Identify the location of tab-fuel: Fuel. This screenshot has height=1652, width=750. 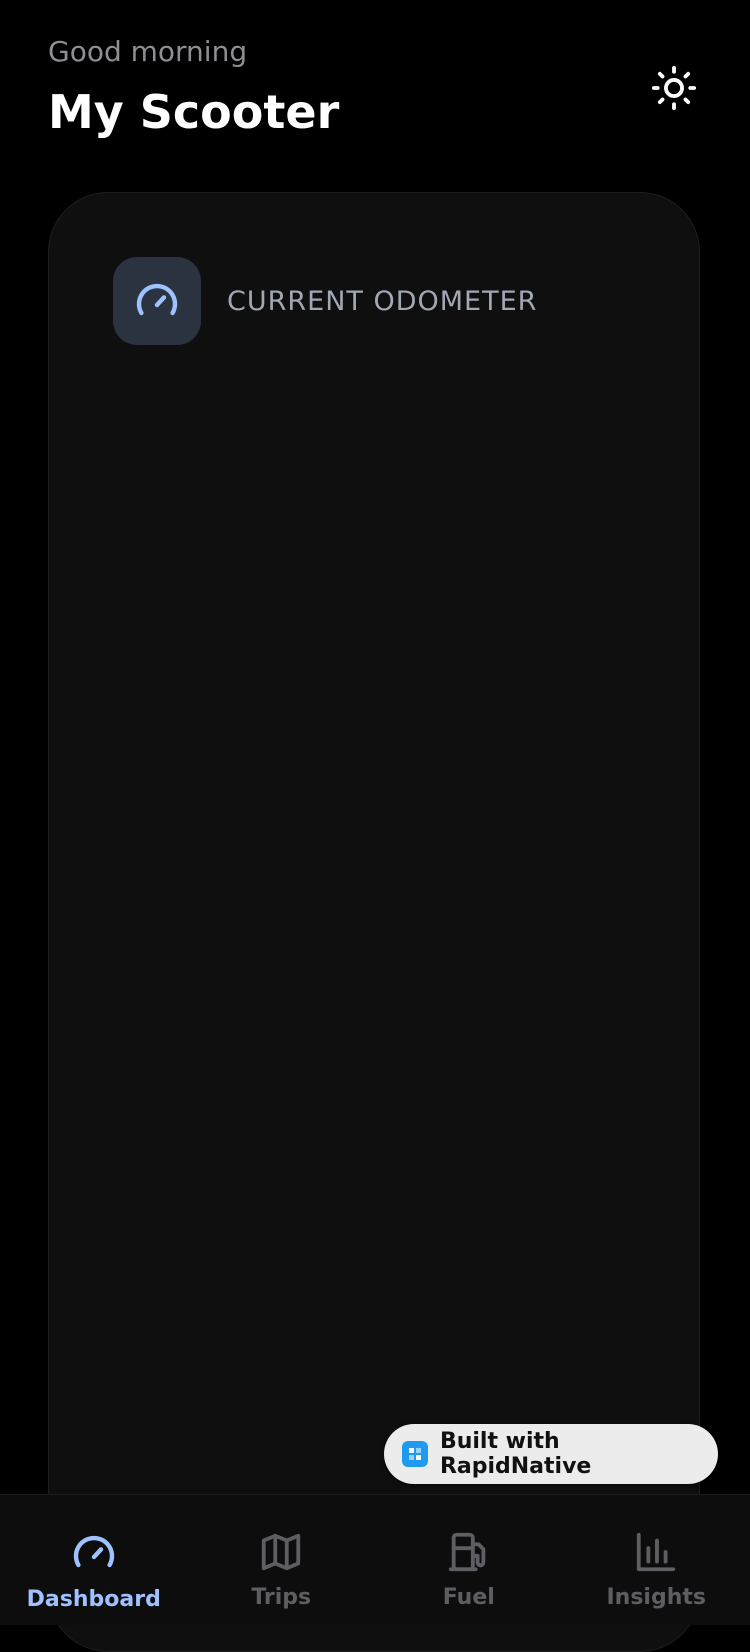
(469, 1560).